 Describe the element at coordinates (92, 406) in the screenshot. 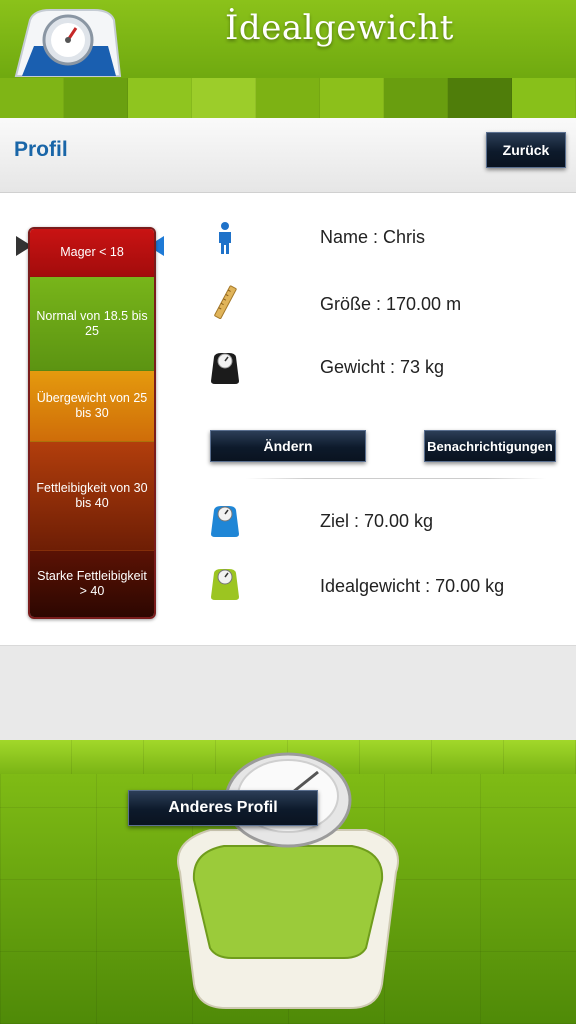

I see `bmi-segment-overweight: Übergewicht von 25 bis 30` at that location.